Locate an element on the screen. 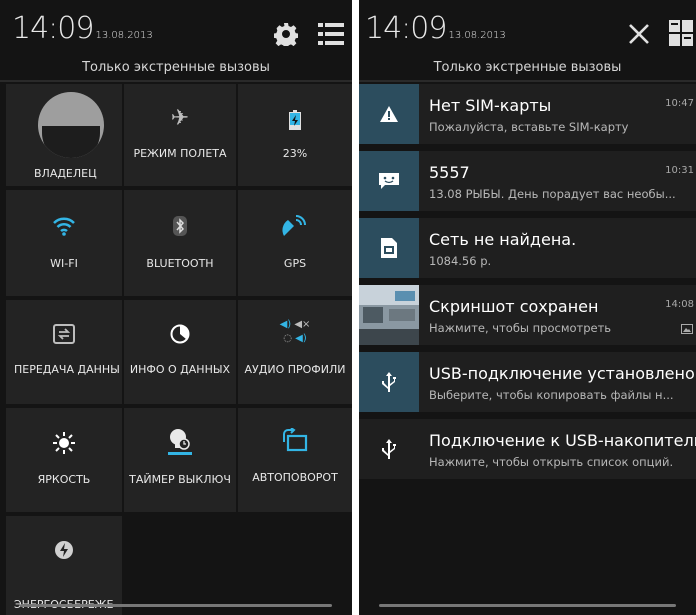 This screenshot has height=615, width=696. tile-audio-profiles: ◀) ◀× ◌ ◀) АУДИО ПРОФИЛИ is located at coordinates (295, 352).